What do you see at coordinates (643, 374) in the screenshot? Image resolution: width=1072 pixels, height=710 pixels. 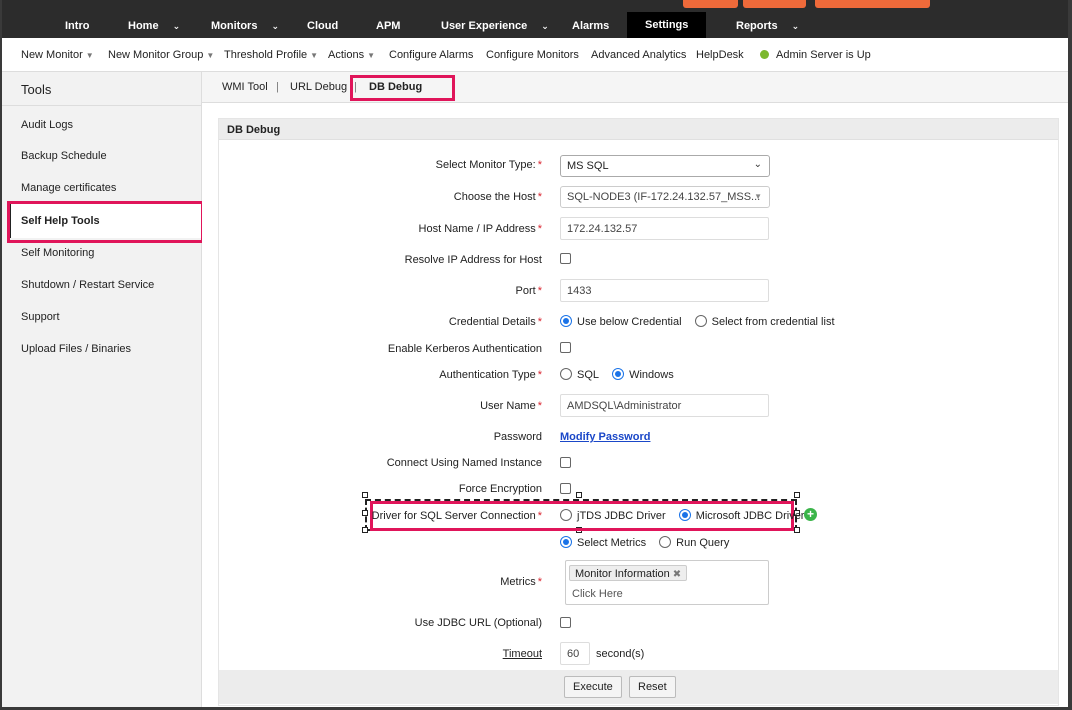 I see `auth-option-windows: Windows` at bounding box center [643, 374].